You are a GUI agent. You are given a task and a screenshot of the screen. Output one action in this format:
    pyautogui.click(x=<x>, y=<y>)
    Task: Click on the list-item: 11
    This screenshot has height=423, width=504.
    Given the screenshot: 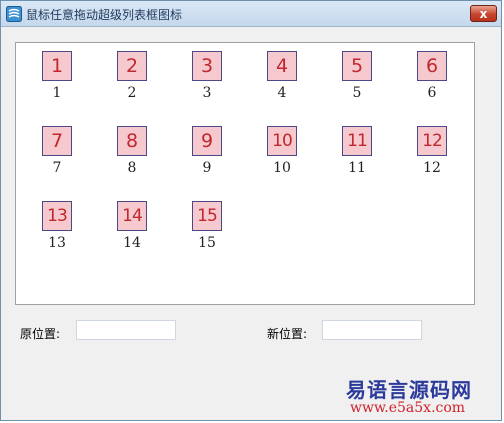 What is the action you would take?
    pyautogui.click(x=57, y=79)
    